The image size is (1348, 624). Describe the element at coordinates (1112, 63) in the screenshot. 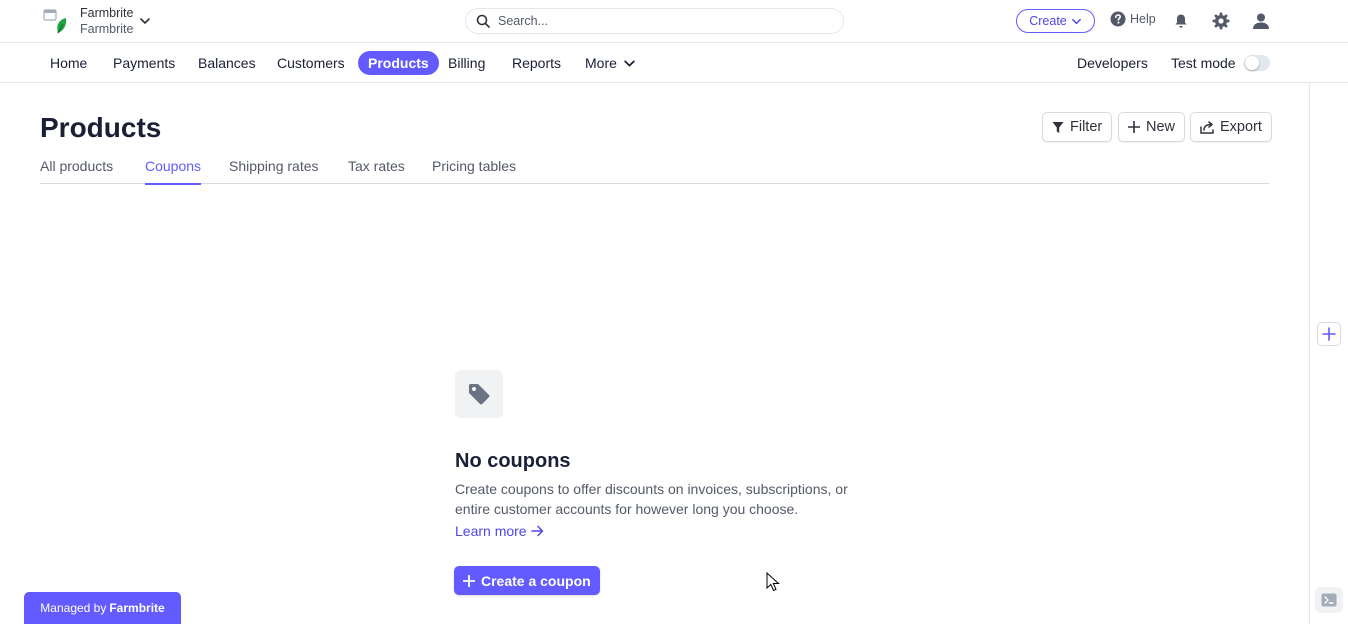

I see `nav-developers: Developers` at that location.